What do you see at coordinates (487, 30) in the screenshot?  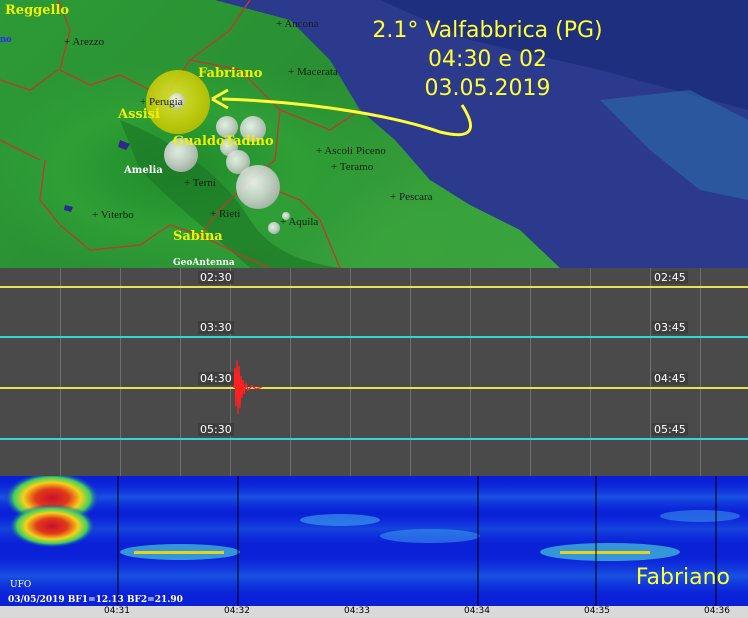 I see `annotation-line1: 2.1° Valfabbrica (PG)` at bounding box center [487, 30].